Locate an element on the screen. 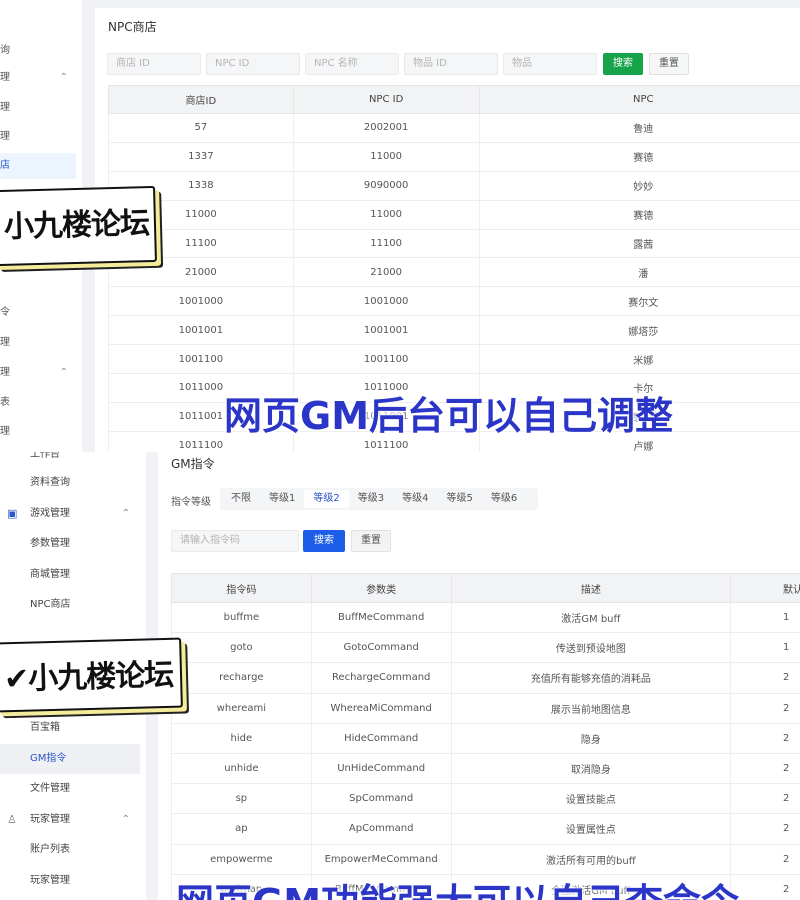 Image resolution: width=800 pixels, height=900 pixels. table-row: 1001001 1001001 娜塔莎 is located at coordinates (454, 330).